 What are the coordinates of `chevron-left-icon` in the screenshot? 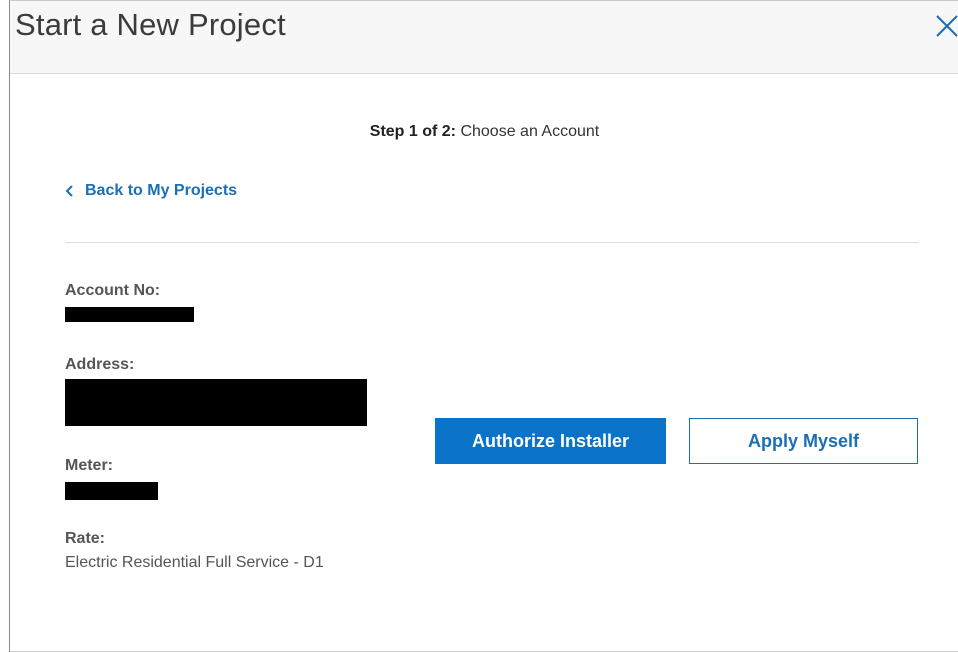 It's located at (69, 191).